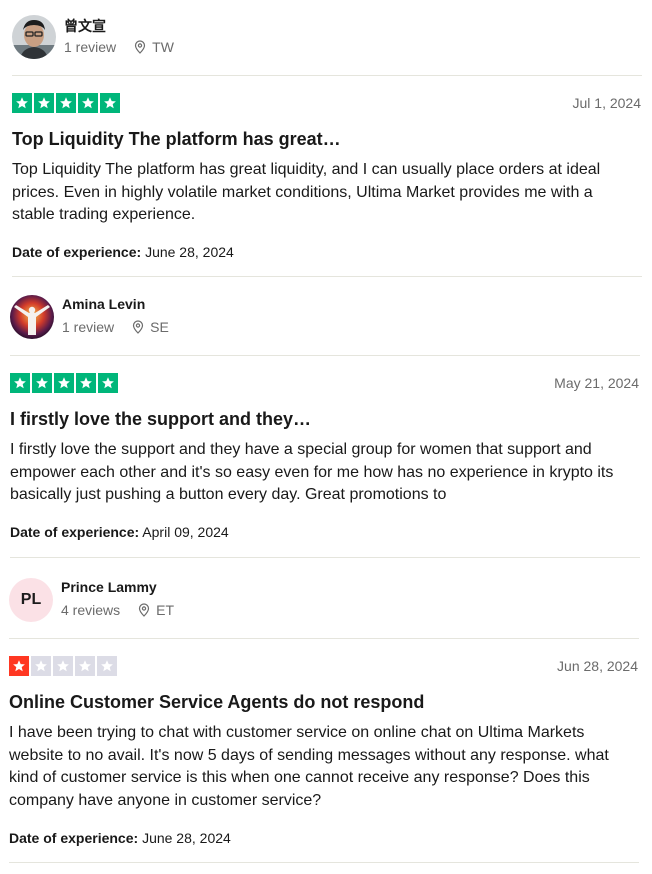 The image size is (652, 874). I want to click on review-count: 4 reviews, so click(91, 610).